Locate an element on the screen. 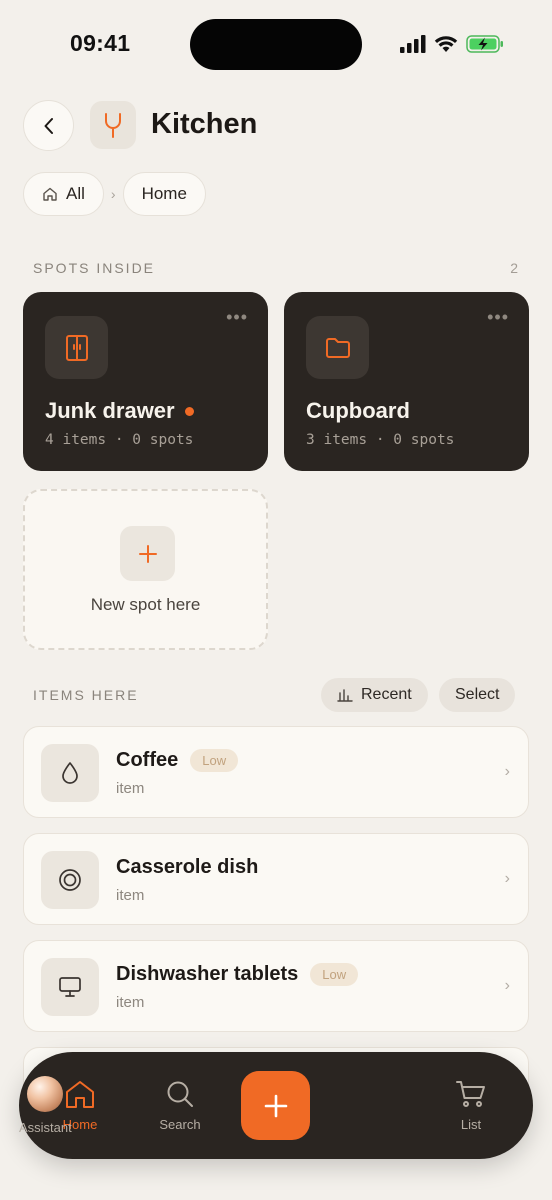 The image size is (552, 1200). status-bar: 09:41 is located at coordinates (276, 45).